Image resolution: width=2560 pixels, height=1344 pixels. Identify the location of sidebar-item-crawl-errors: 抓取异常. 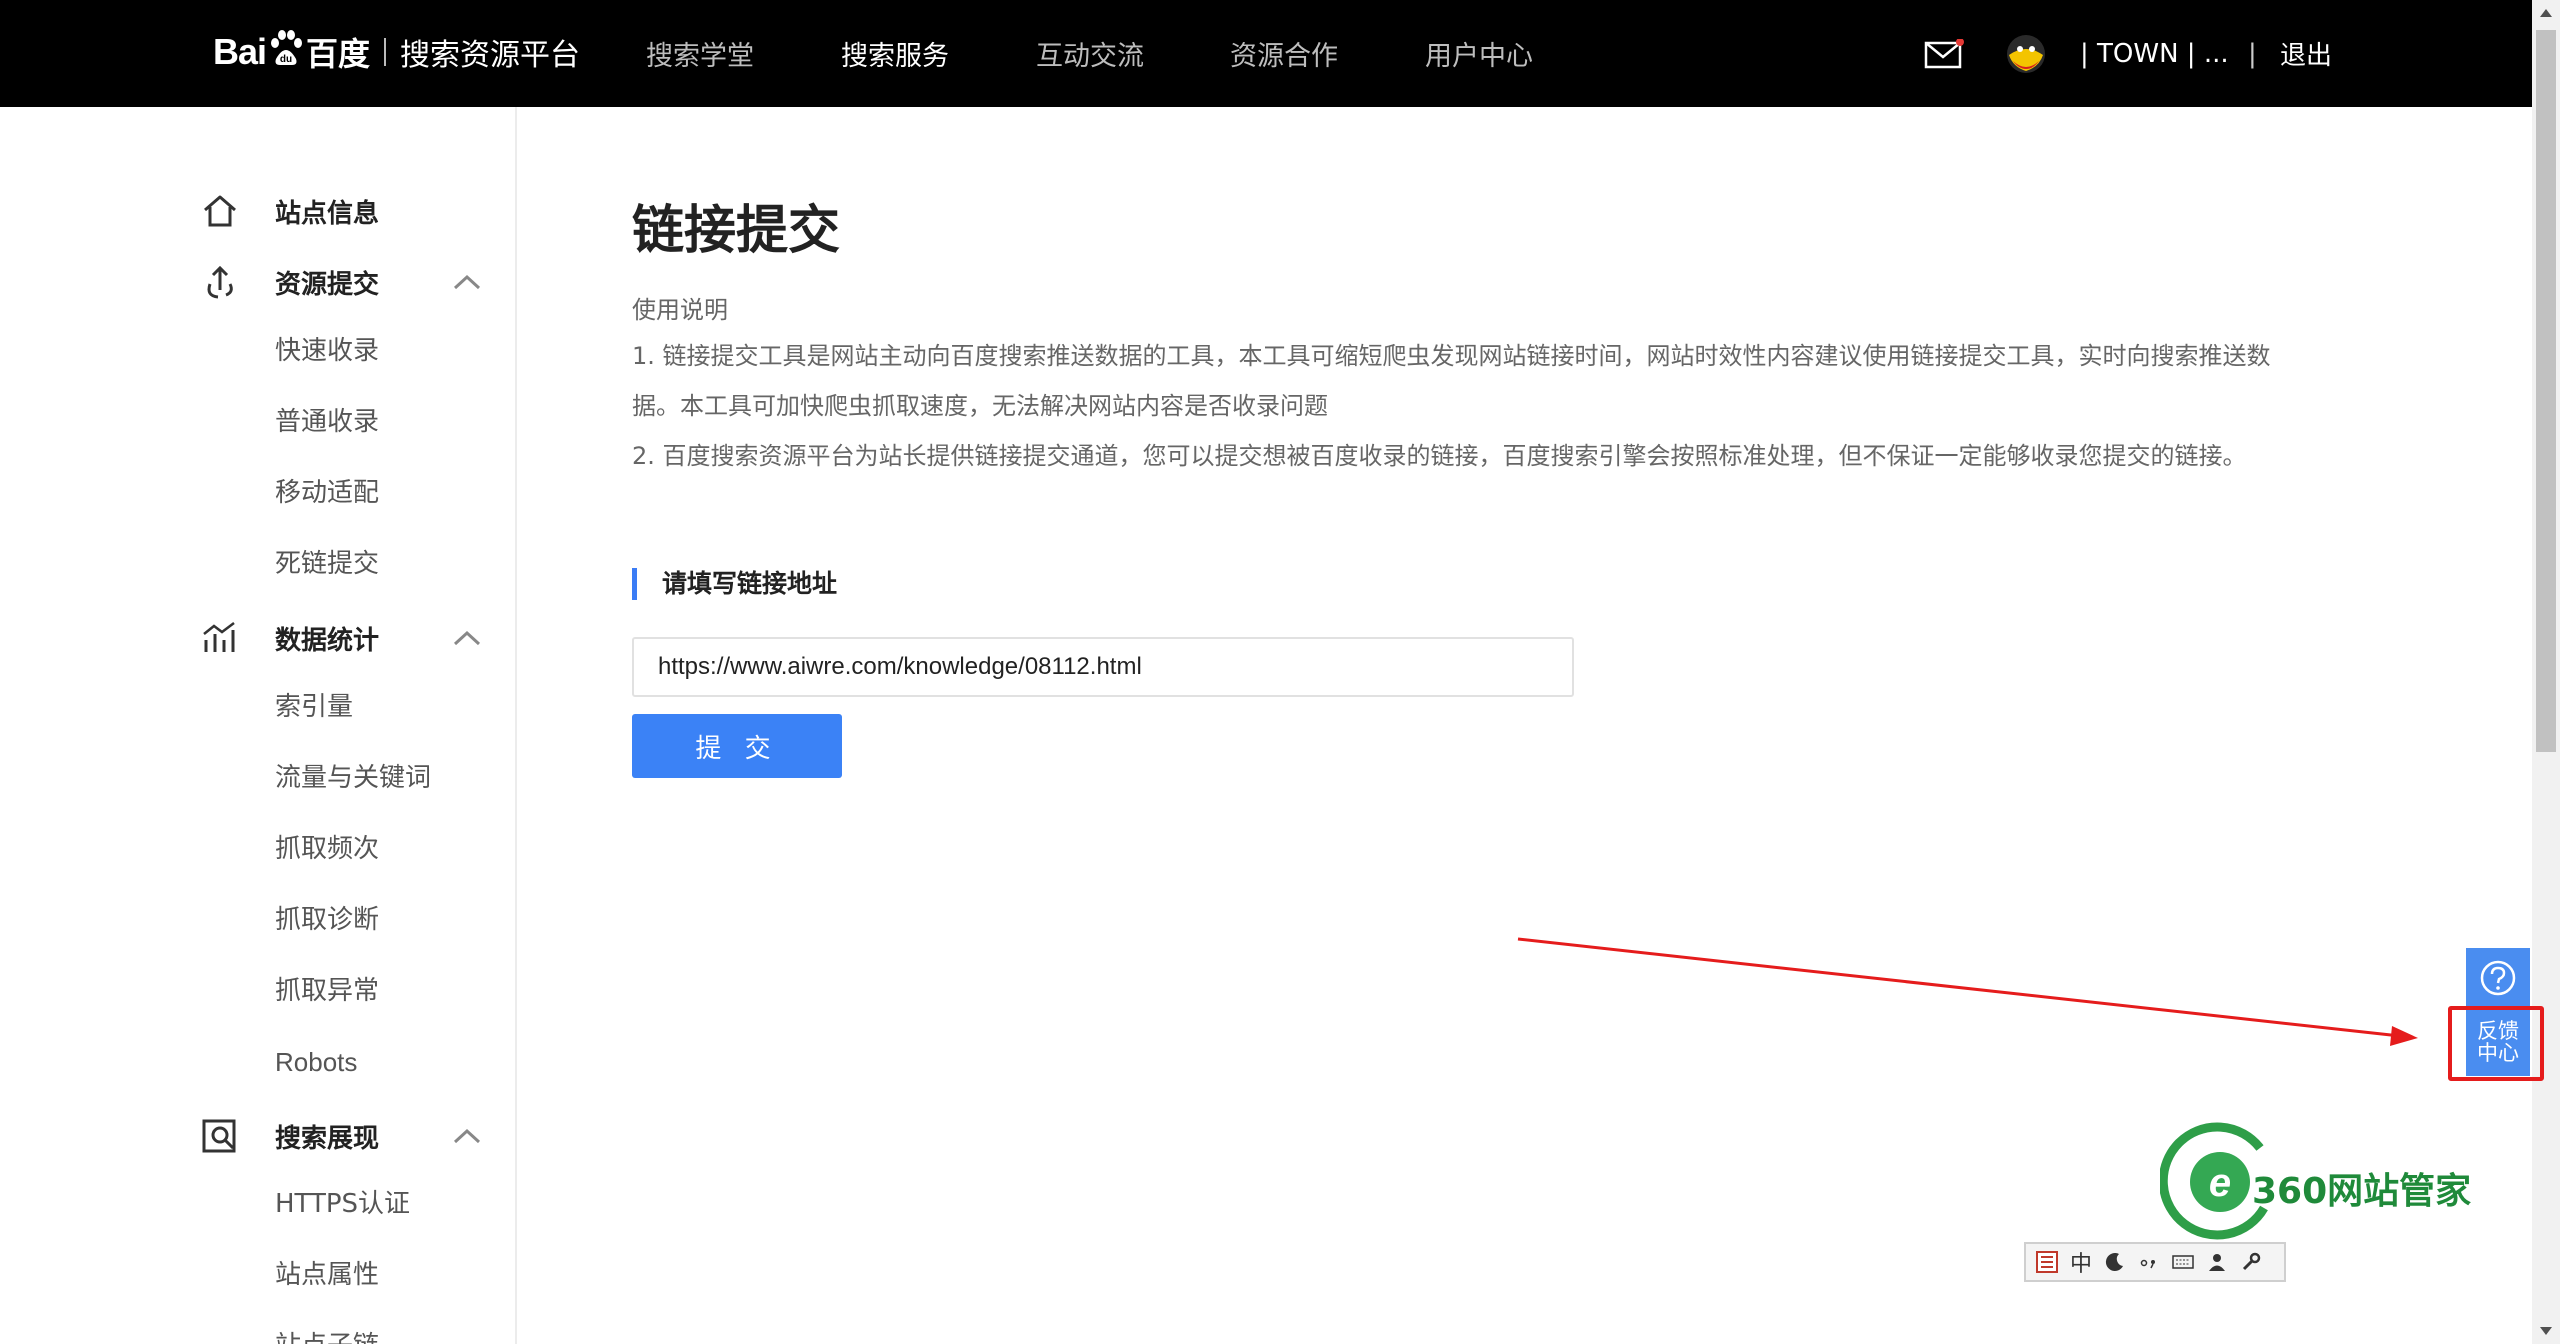
(327, 991).